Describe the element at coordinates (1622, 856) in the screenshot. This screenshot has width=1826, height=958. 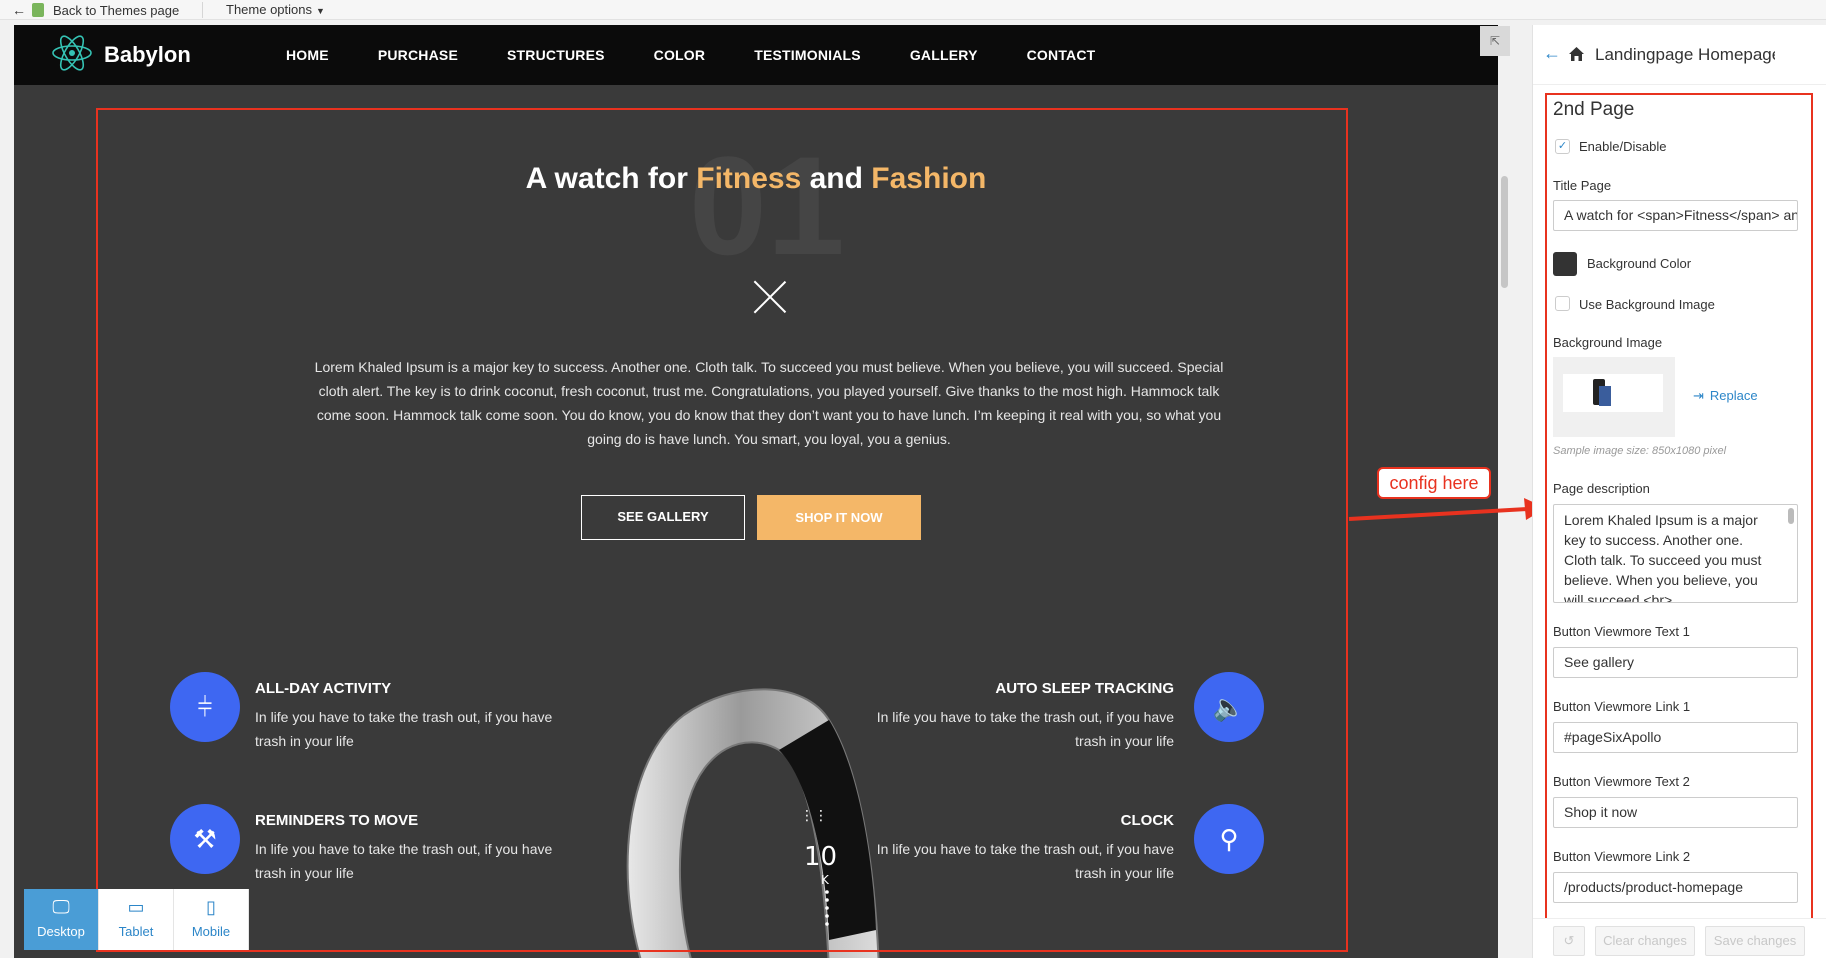
I see `button-link2-label: Button Viewmore Link 2` at that location.